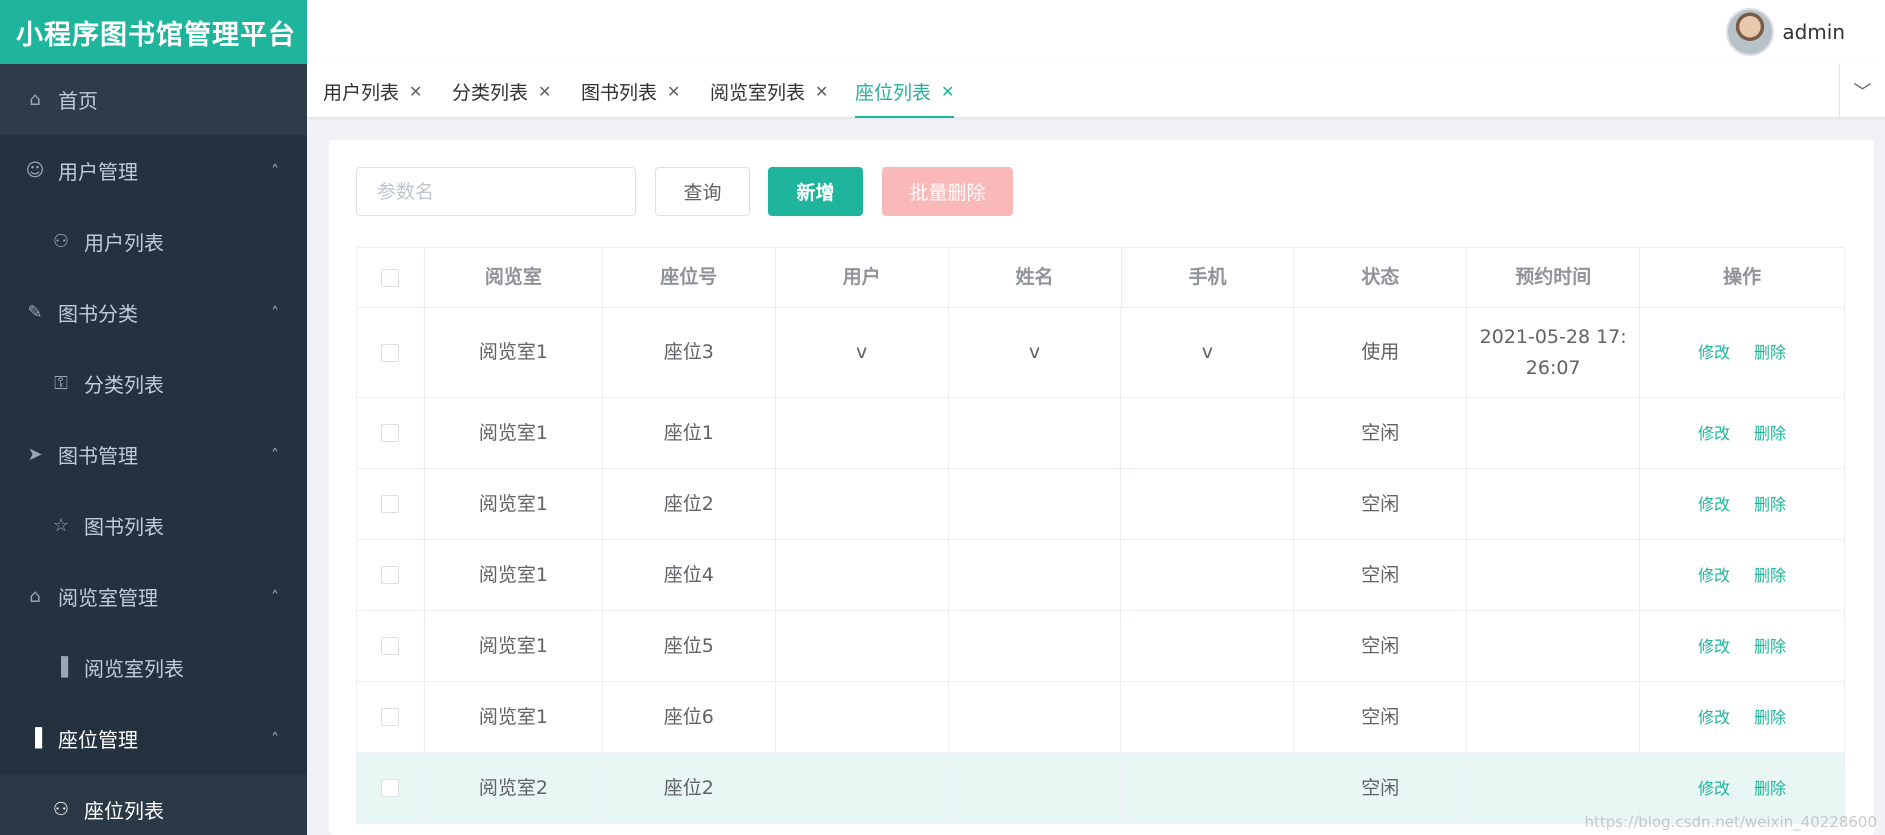 The width and height of the screenshot is (1885, 835). What do you see at coordinates (153, 667) in the screenshot?
I see `sidebar-item: ▐ 阅览室列表` at bounding box center [153, 667].